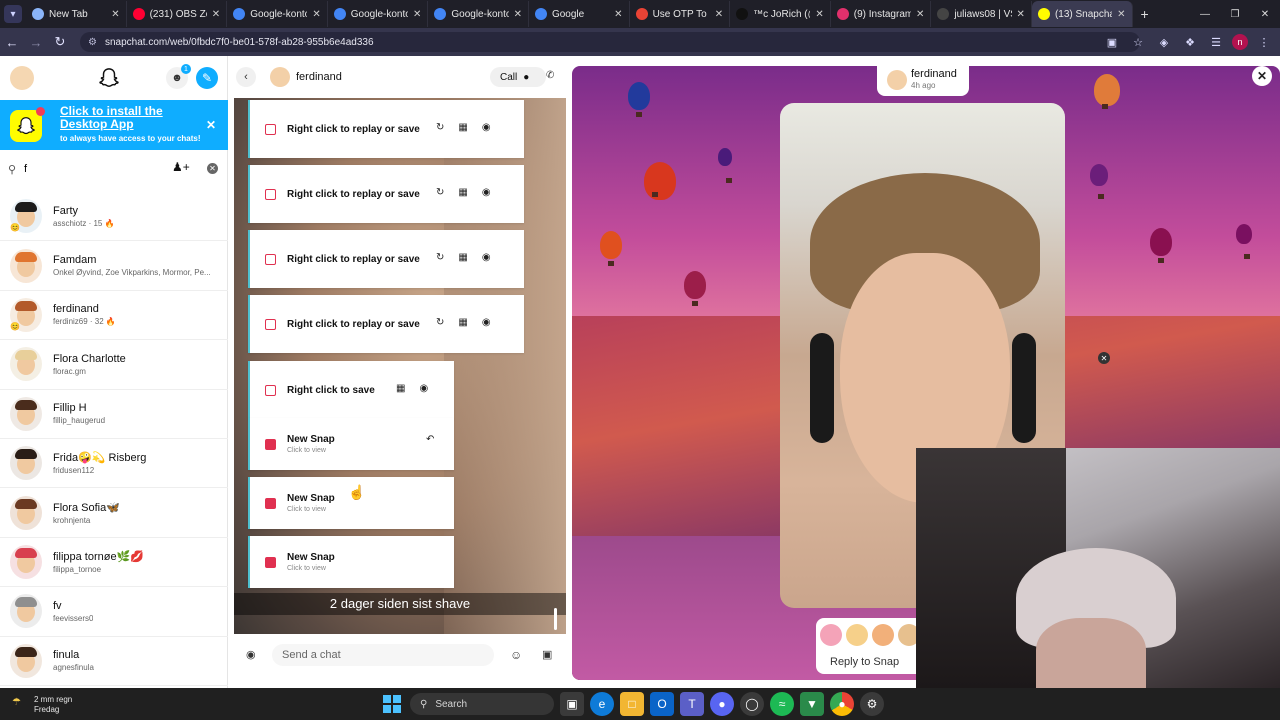 This screenshot has width=1280, height=720. I want to click on spotify-icon: ≈, so click(782, 704).